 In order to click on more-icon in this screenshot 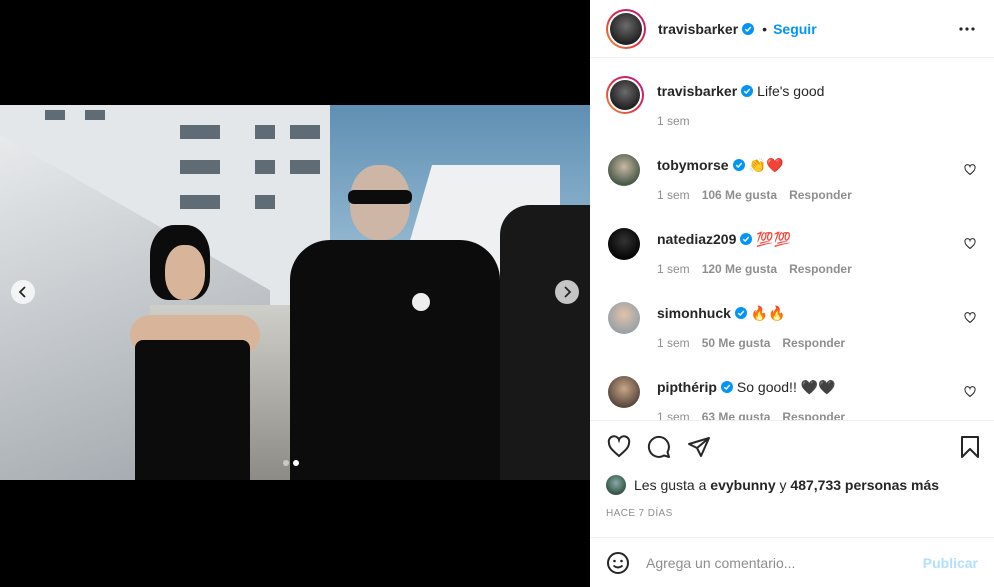, I will do `click(967, 29)`.